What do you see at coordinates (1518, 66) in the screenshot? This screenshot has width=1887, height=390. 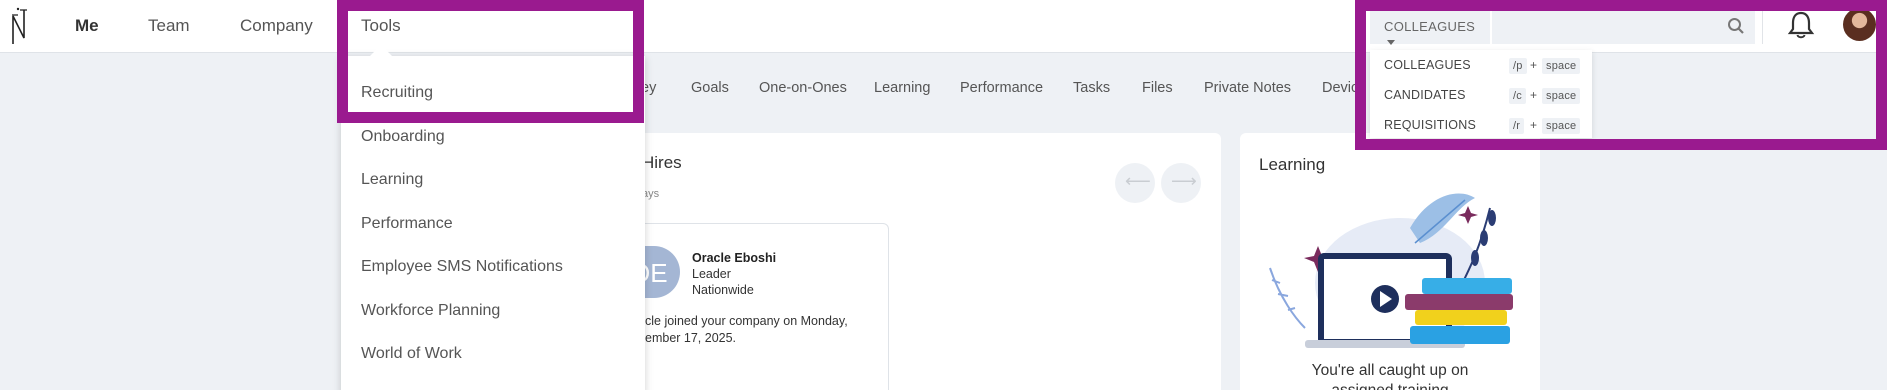 I see `shortcut-key: /p` at bounding box center [1518, 66].